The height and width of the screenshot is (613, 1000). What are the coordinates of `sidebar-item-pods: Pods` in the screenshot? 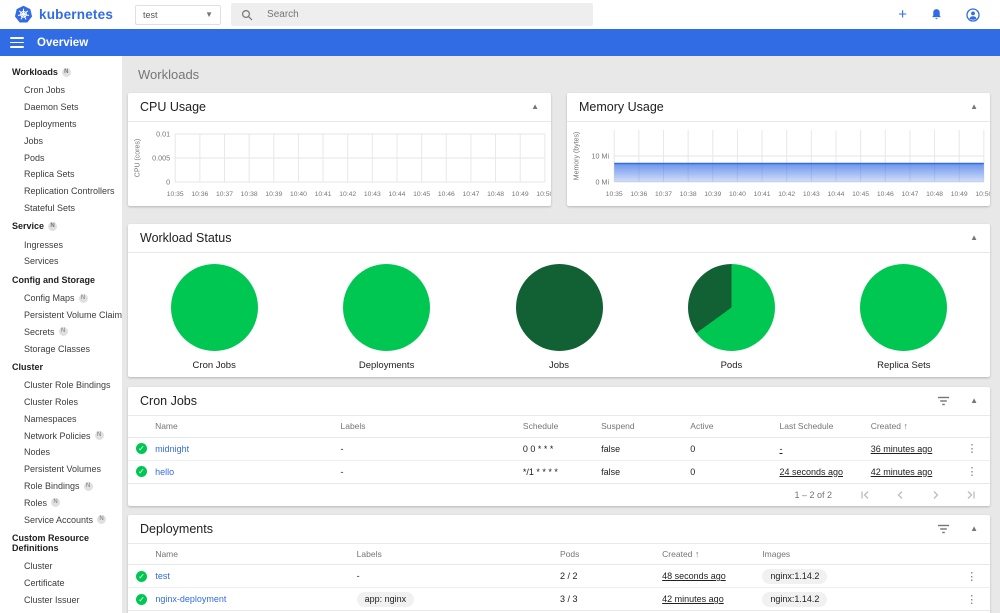 It's located at (61, 157).